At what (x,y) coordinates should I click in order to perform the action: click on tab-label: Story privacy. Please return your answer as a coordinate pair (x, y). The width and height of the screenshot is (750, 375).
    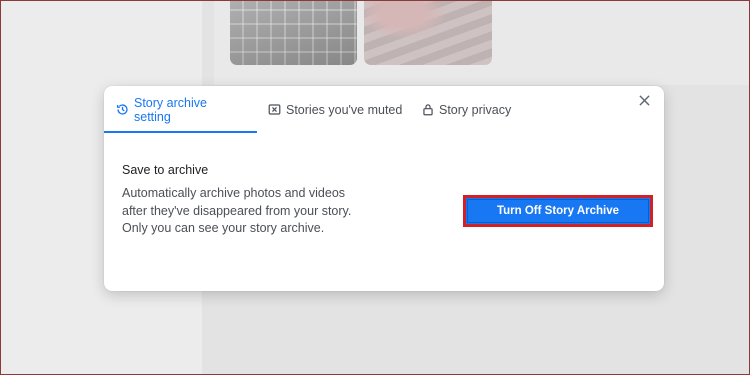
    Looking at the image, I should click on (475, 109).